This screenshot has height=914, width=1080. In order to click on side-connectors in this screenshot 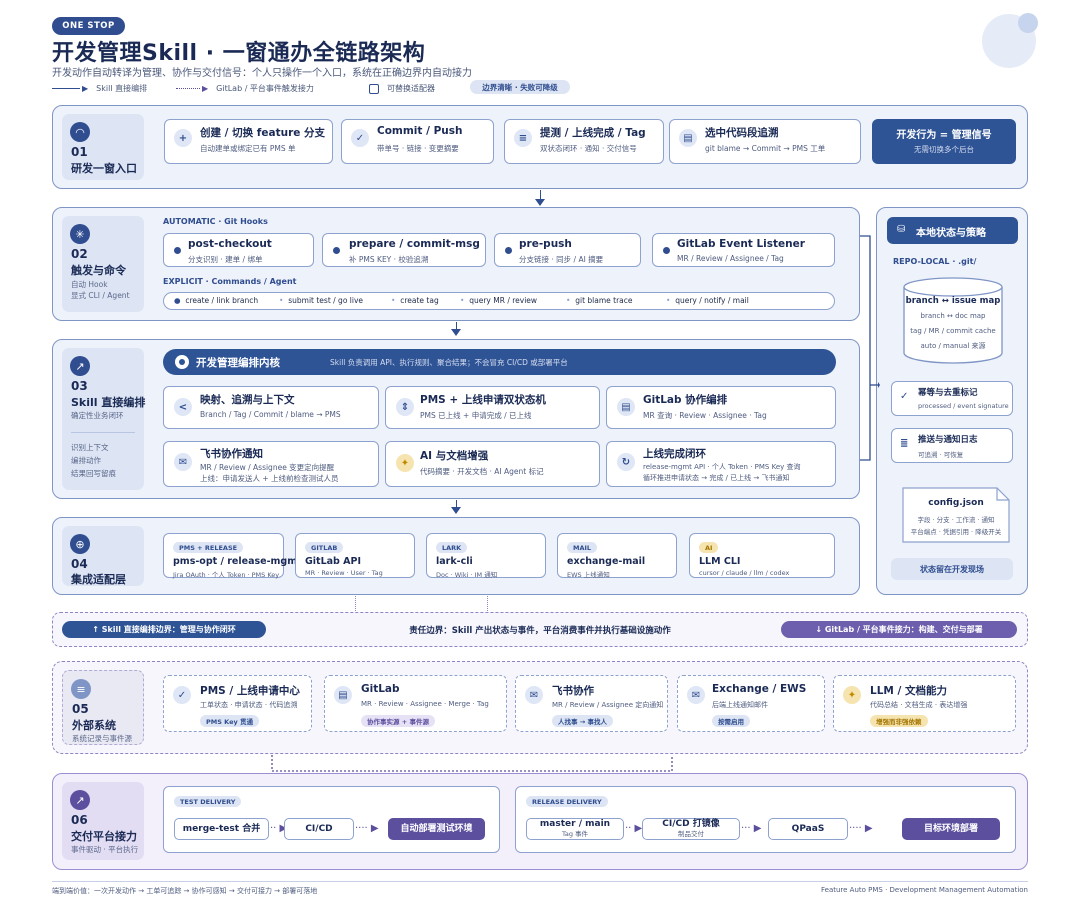, I will do `click(870, 348)`.